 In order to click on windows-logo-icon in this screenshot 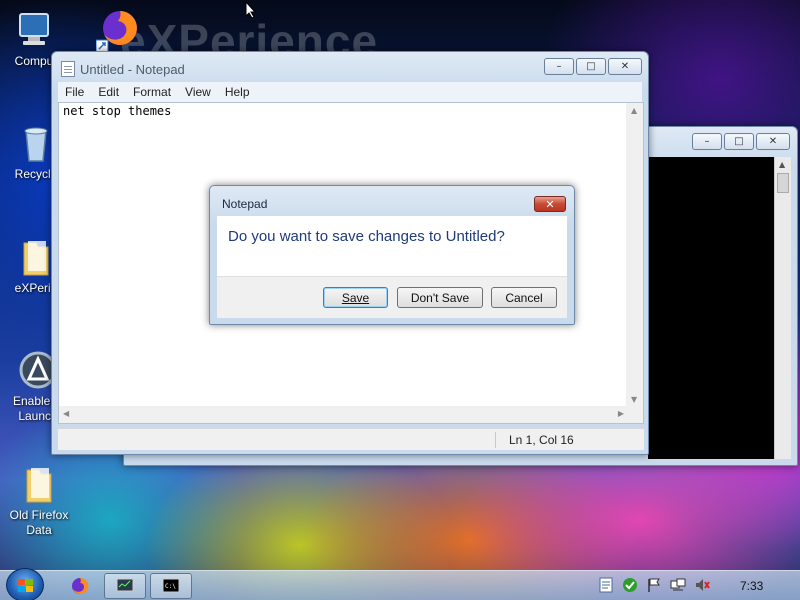, I will do `click(25, 585)`.